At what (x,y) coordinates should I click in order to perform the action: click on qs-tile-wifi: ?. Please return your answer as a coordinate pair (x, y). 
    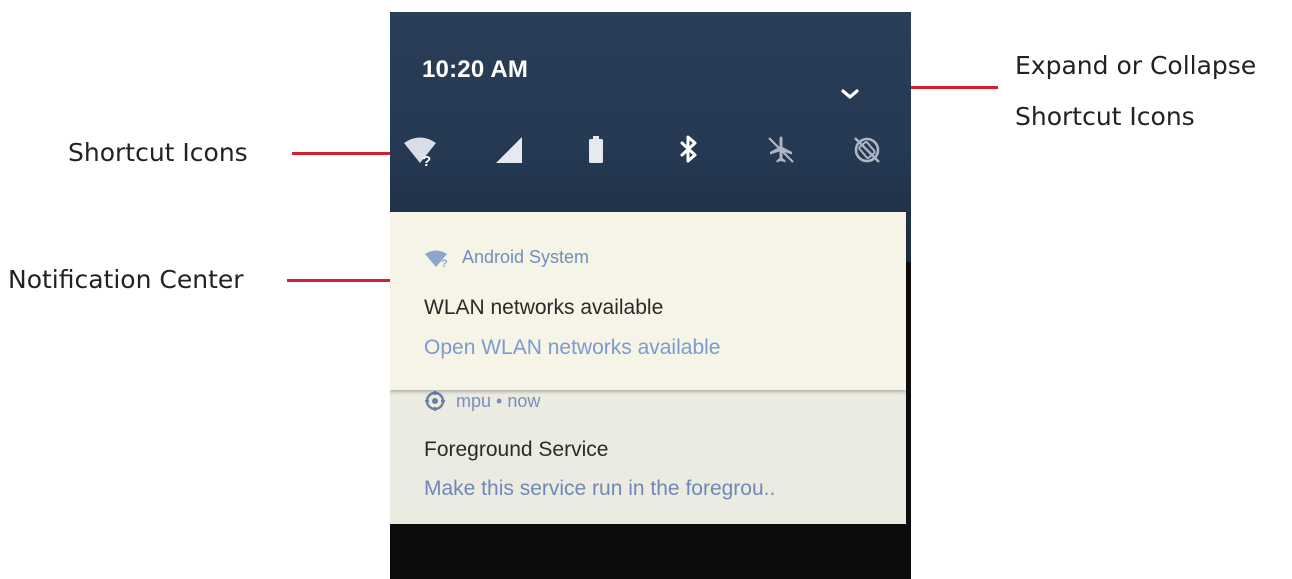
    Looking at the image, I should click on (420, 150).